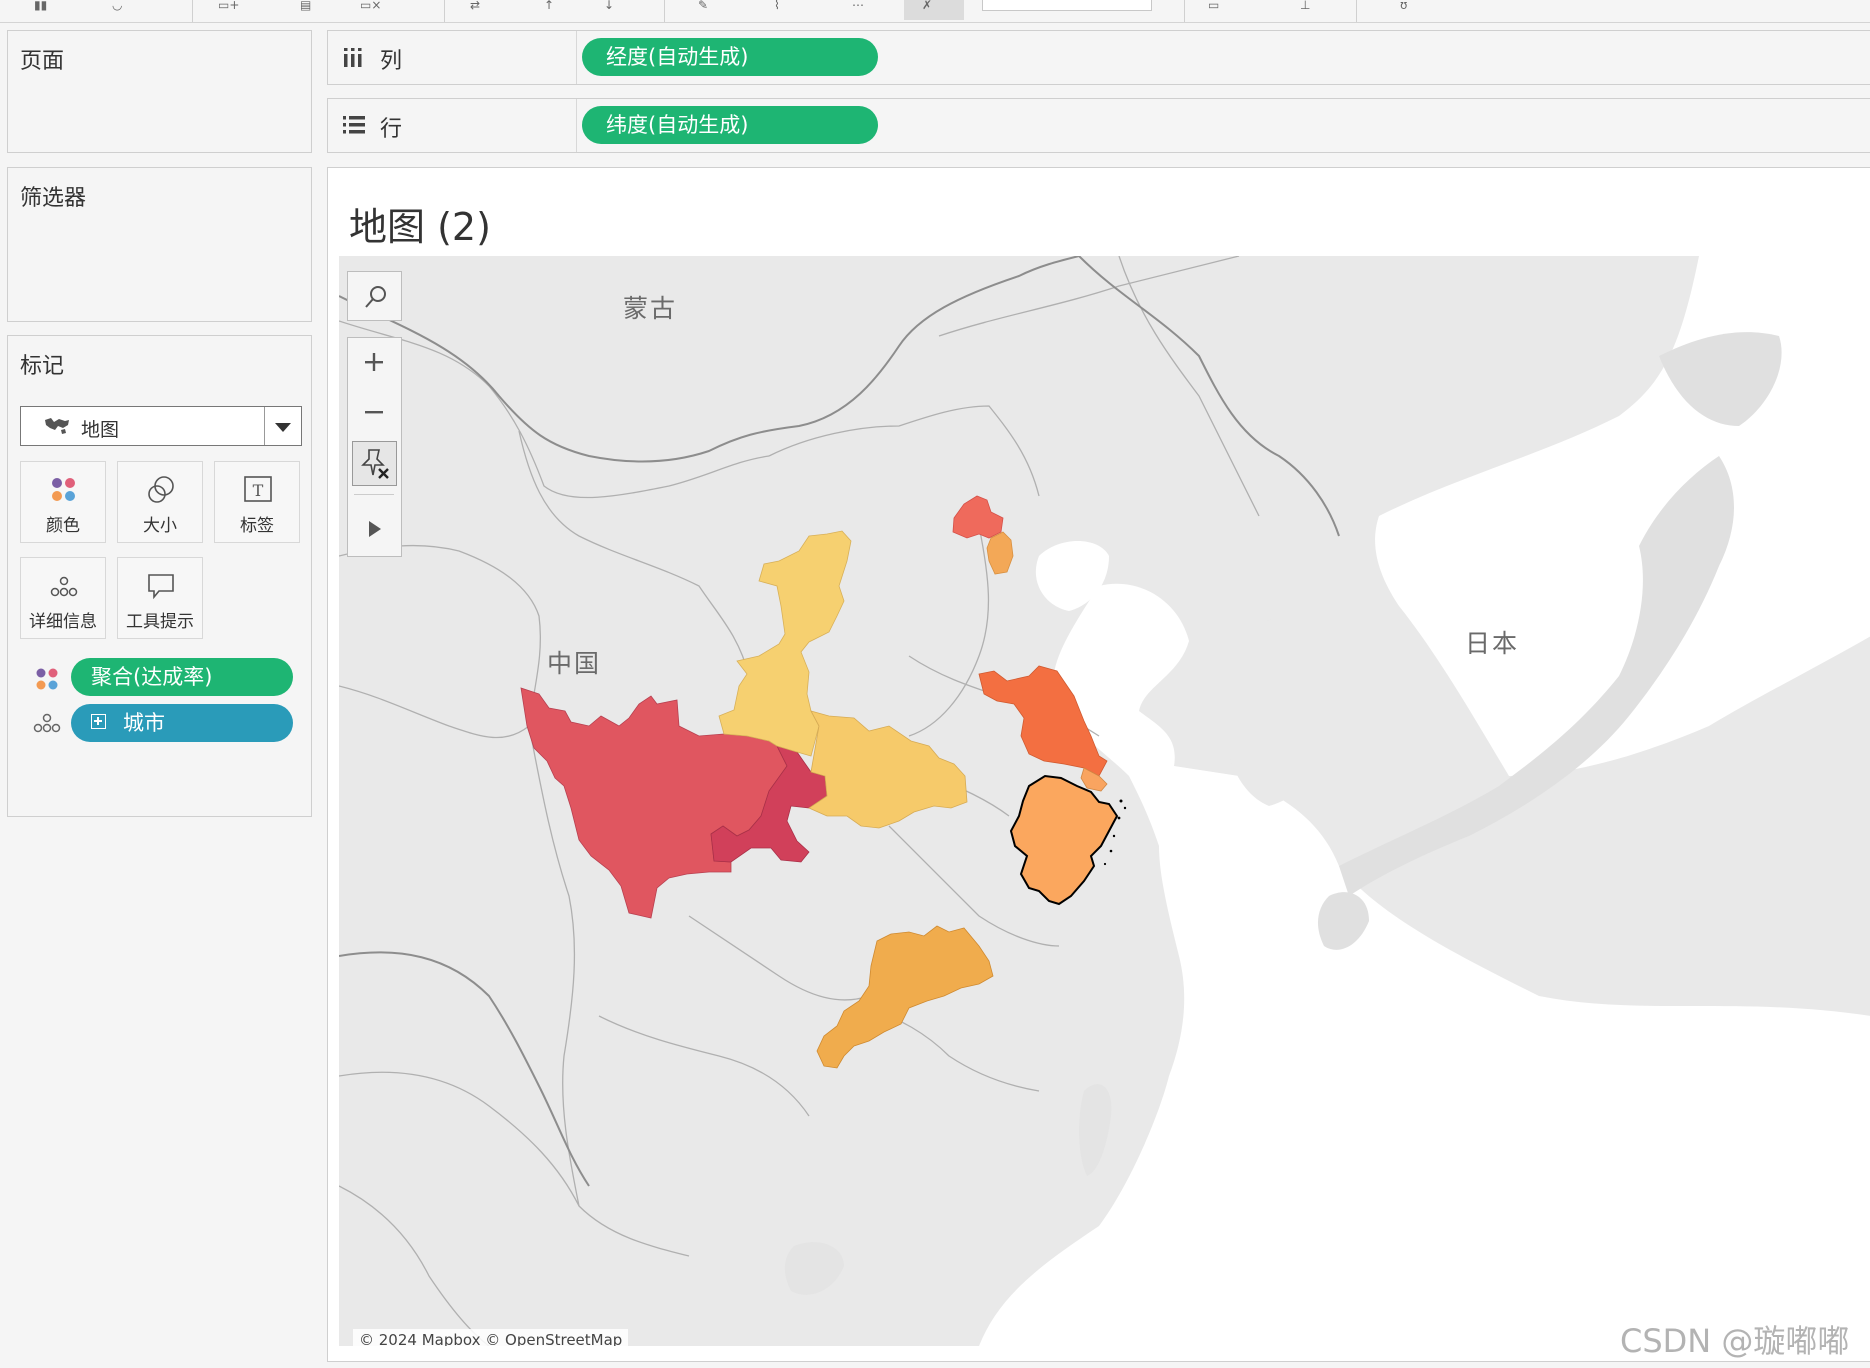 This screenshot has height=1368, width=1870. Describe the element at coordinates (161, 489) in the screenshot. I see `size-icon` at that location.